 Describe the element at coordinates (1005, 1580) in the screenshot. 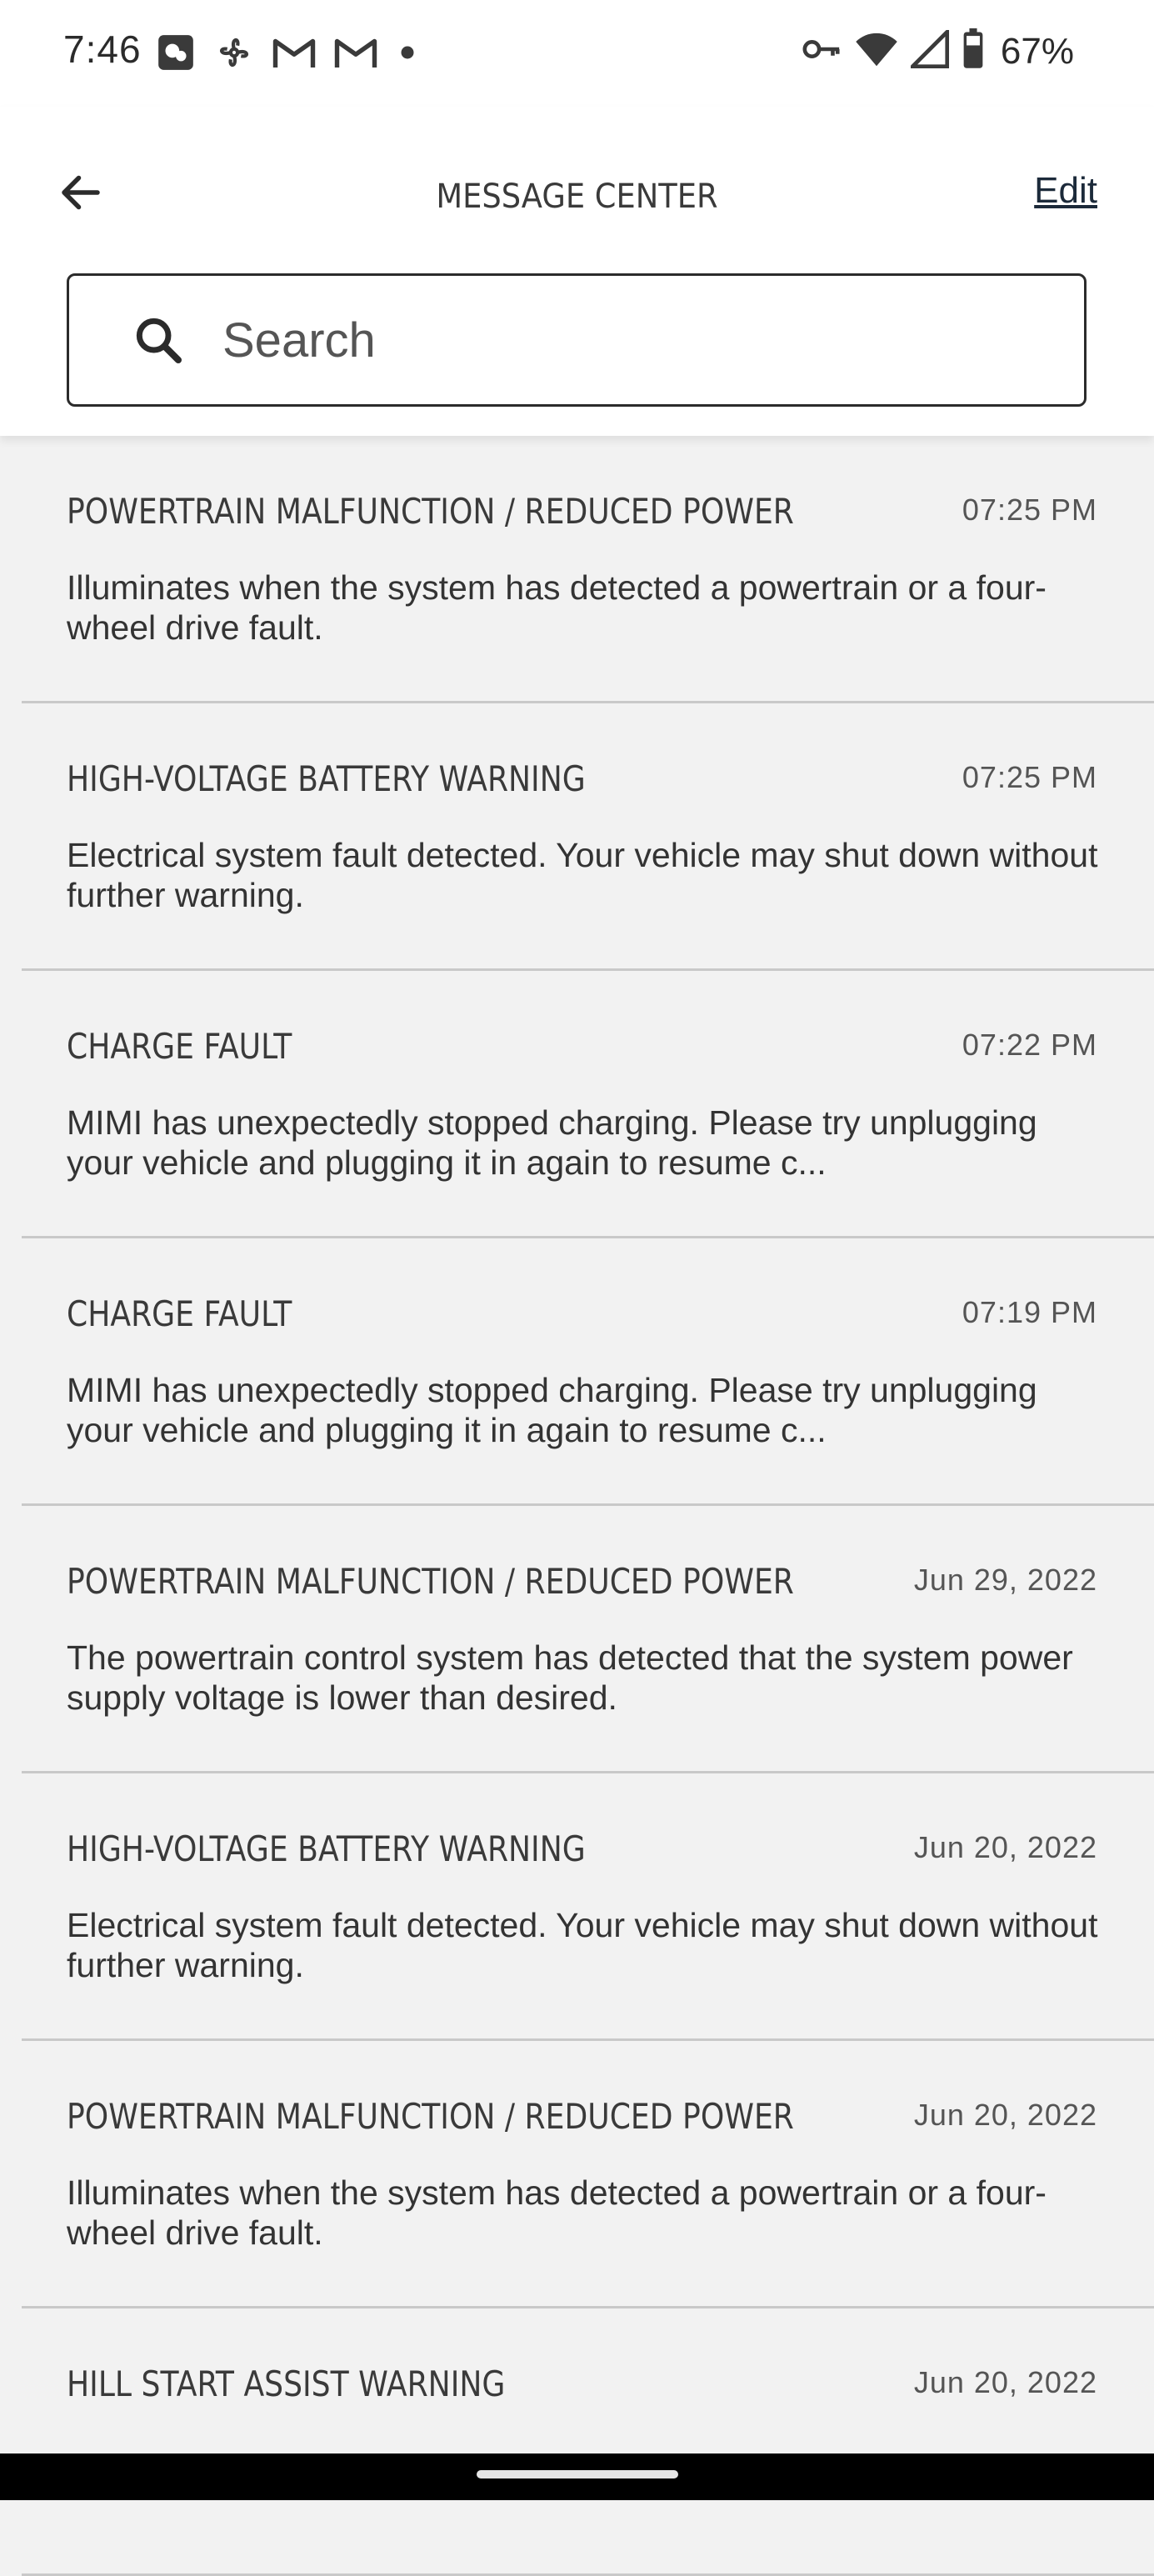

I see `message-time: Jun 29, 2022` at that location.